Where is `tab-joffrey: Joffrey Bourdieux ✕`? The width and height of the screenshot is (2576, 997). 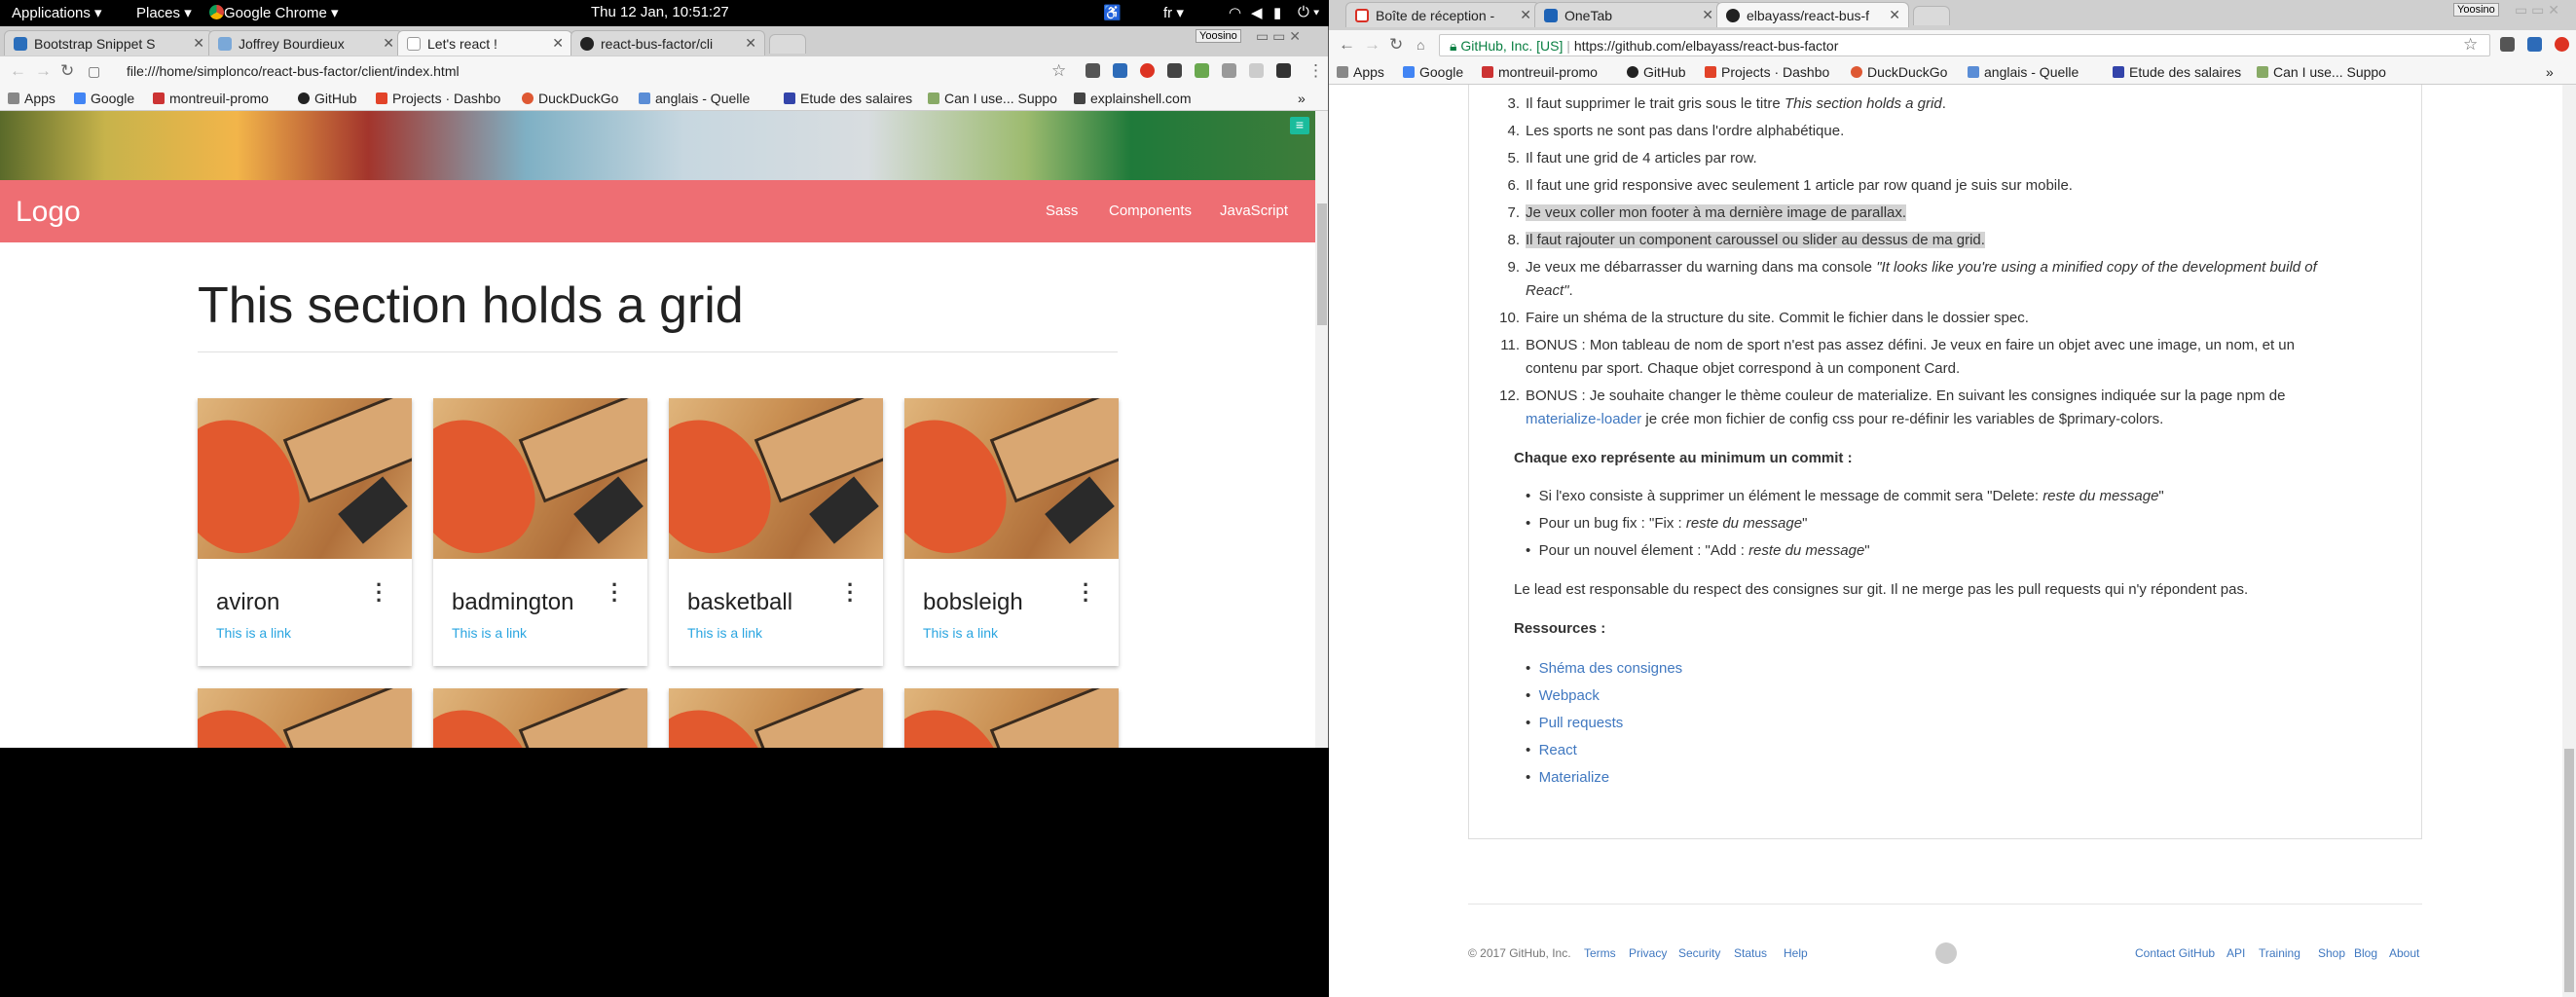
tab-joffrey: Joffrey Bourdieux ✕ is located at coordinates (305, 42).